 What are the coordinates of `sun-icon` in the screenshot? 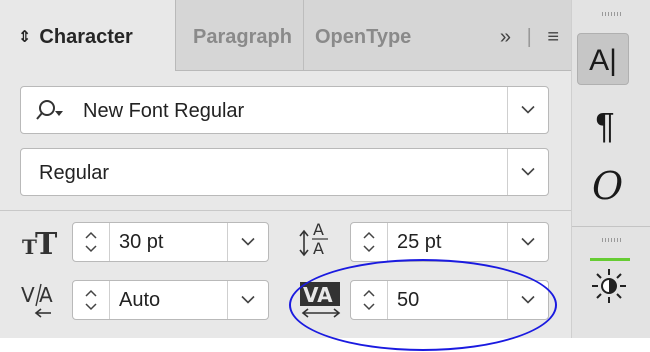 It's located at (609, 286).